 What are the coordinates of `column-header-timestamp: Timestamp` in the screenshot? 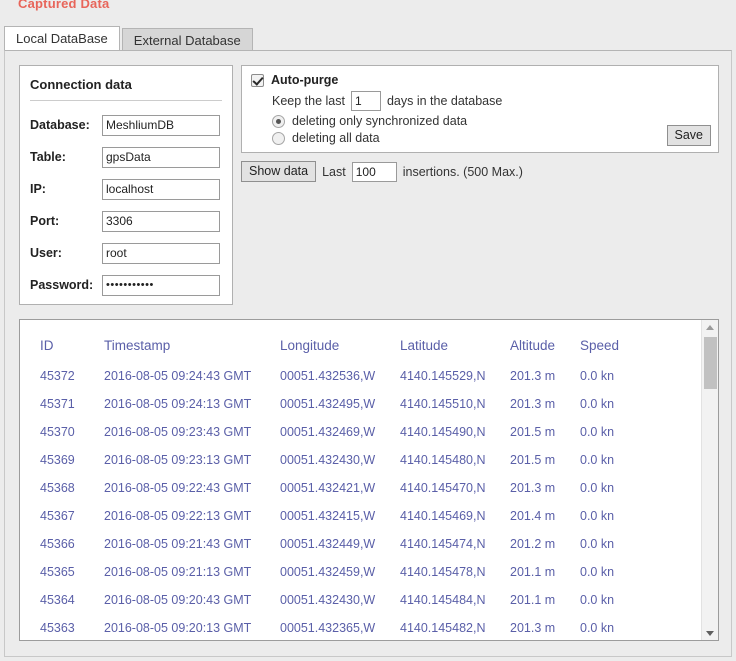 It's located at (137, 345).